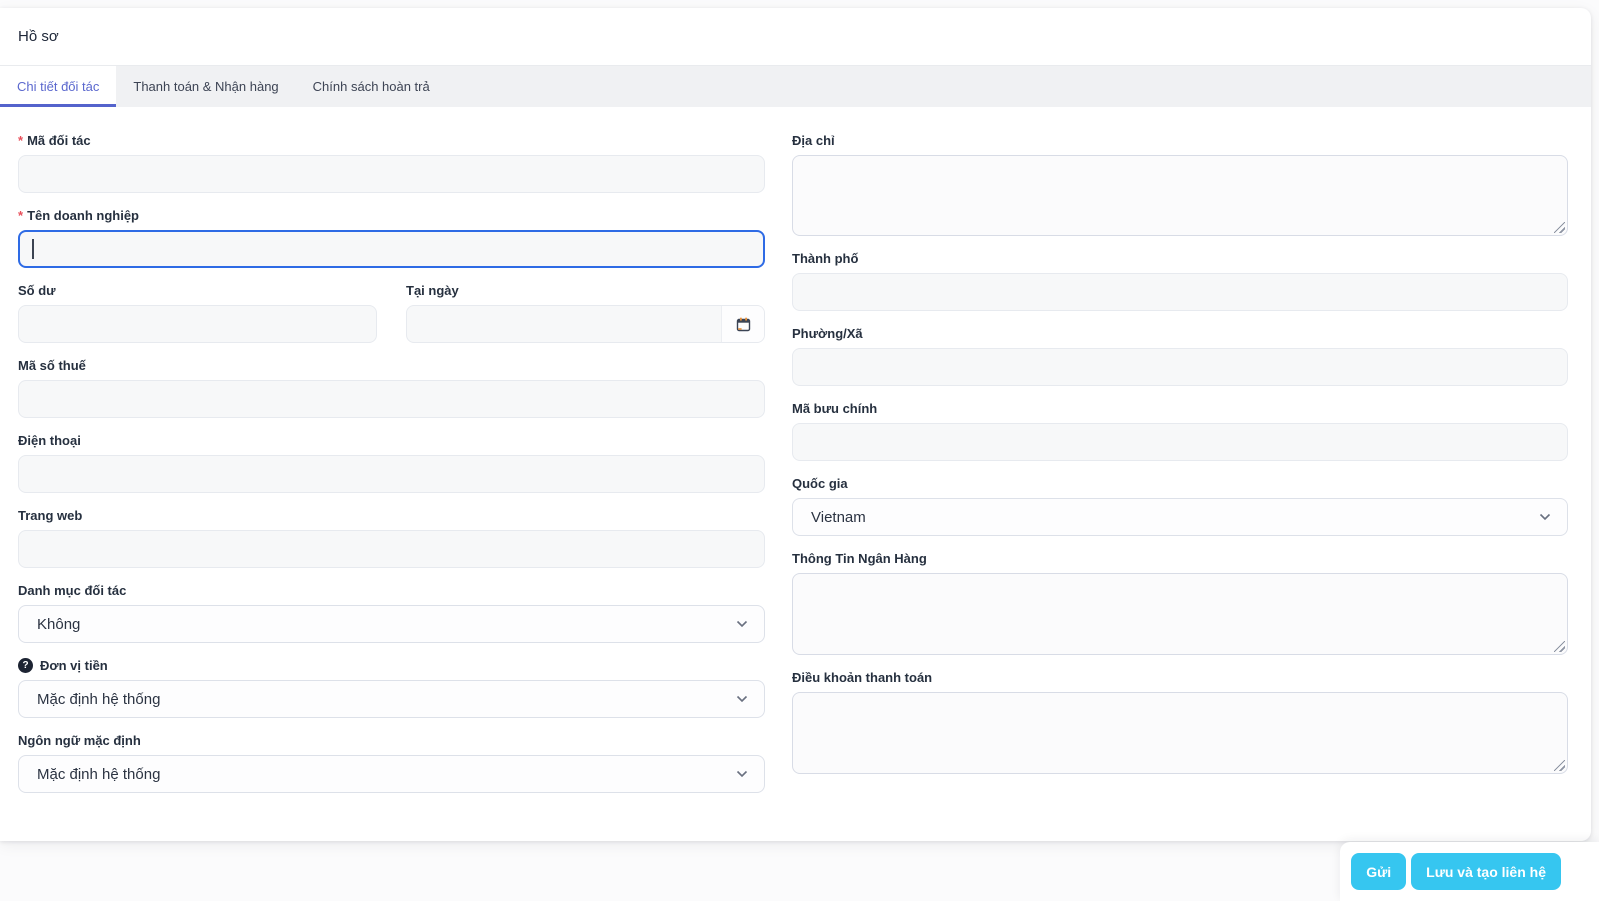 The height and width of the screenshot is (901, 1599). I want to click on field-address: Địa chỉ, so click(1180, 184).